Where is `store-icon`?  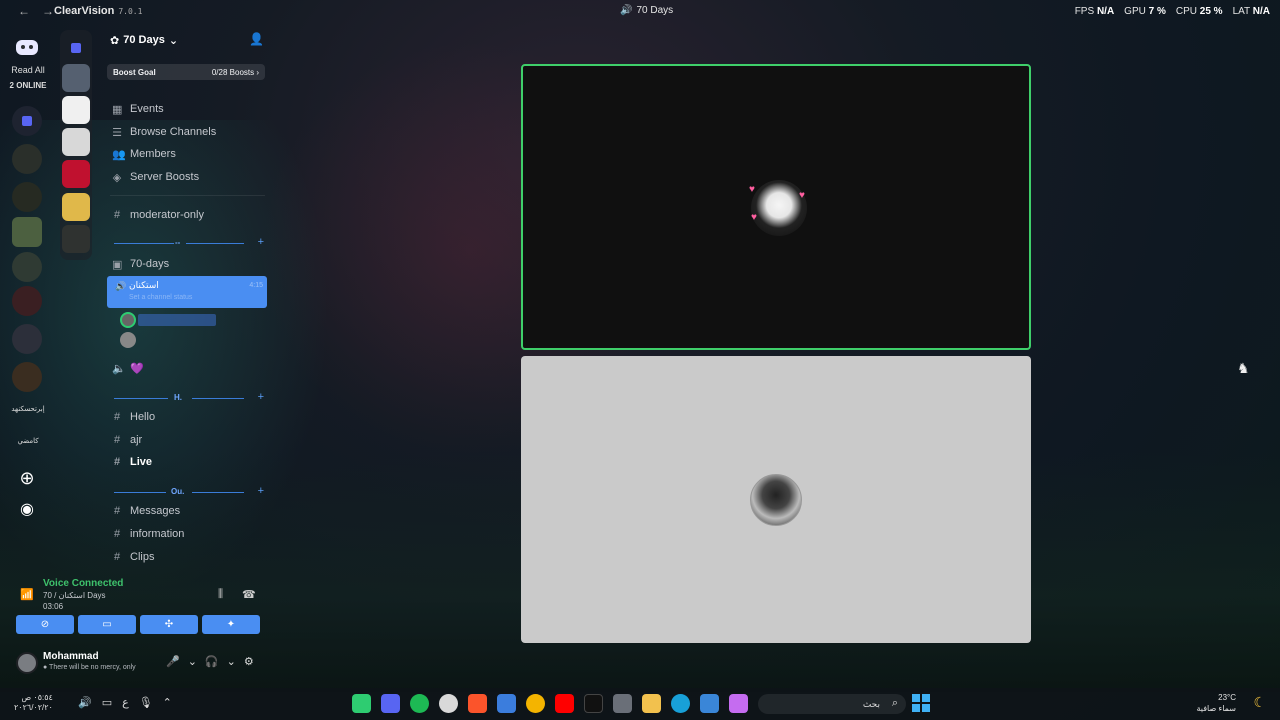
store-icon is located at coordinates (622, 703).